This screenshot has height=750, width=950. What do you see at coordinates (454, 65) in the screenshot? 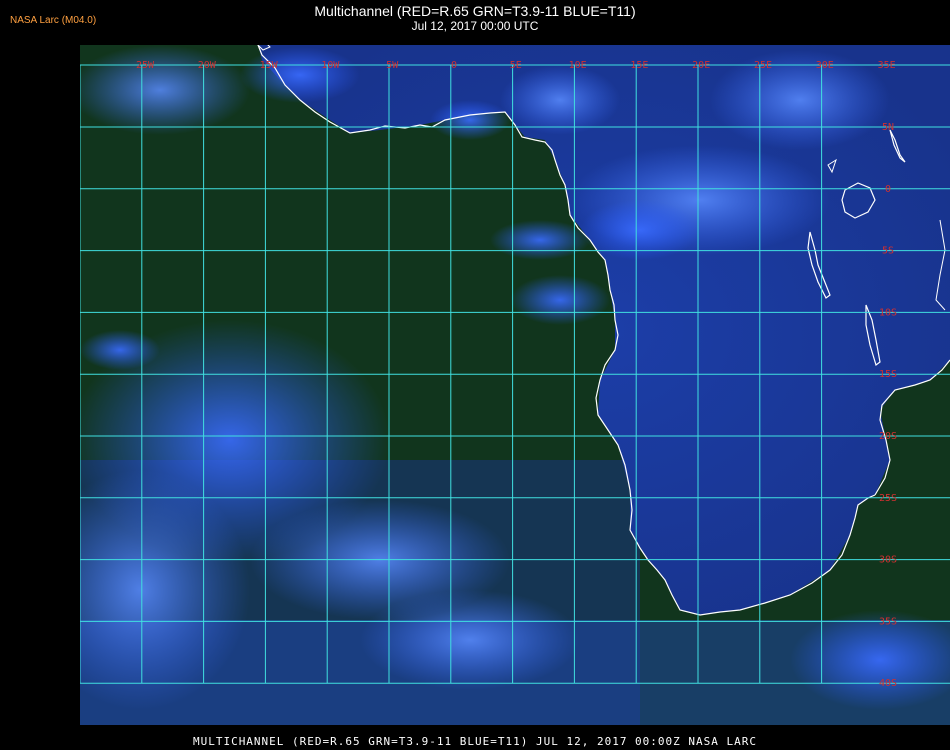
I see `longitude-label: 0` at bounding box center [454, 65].